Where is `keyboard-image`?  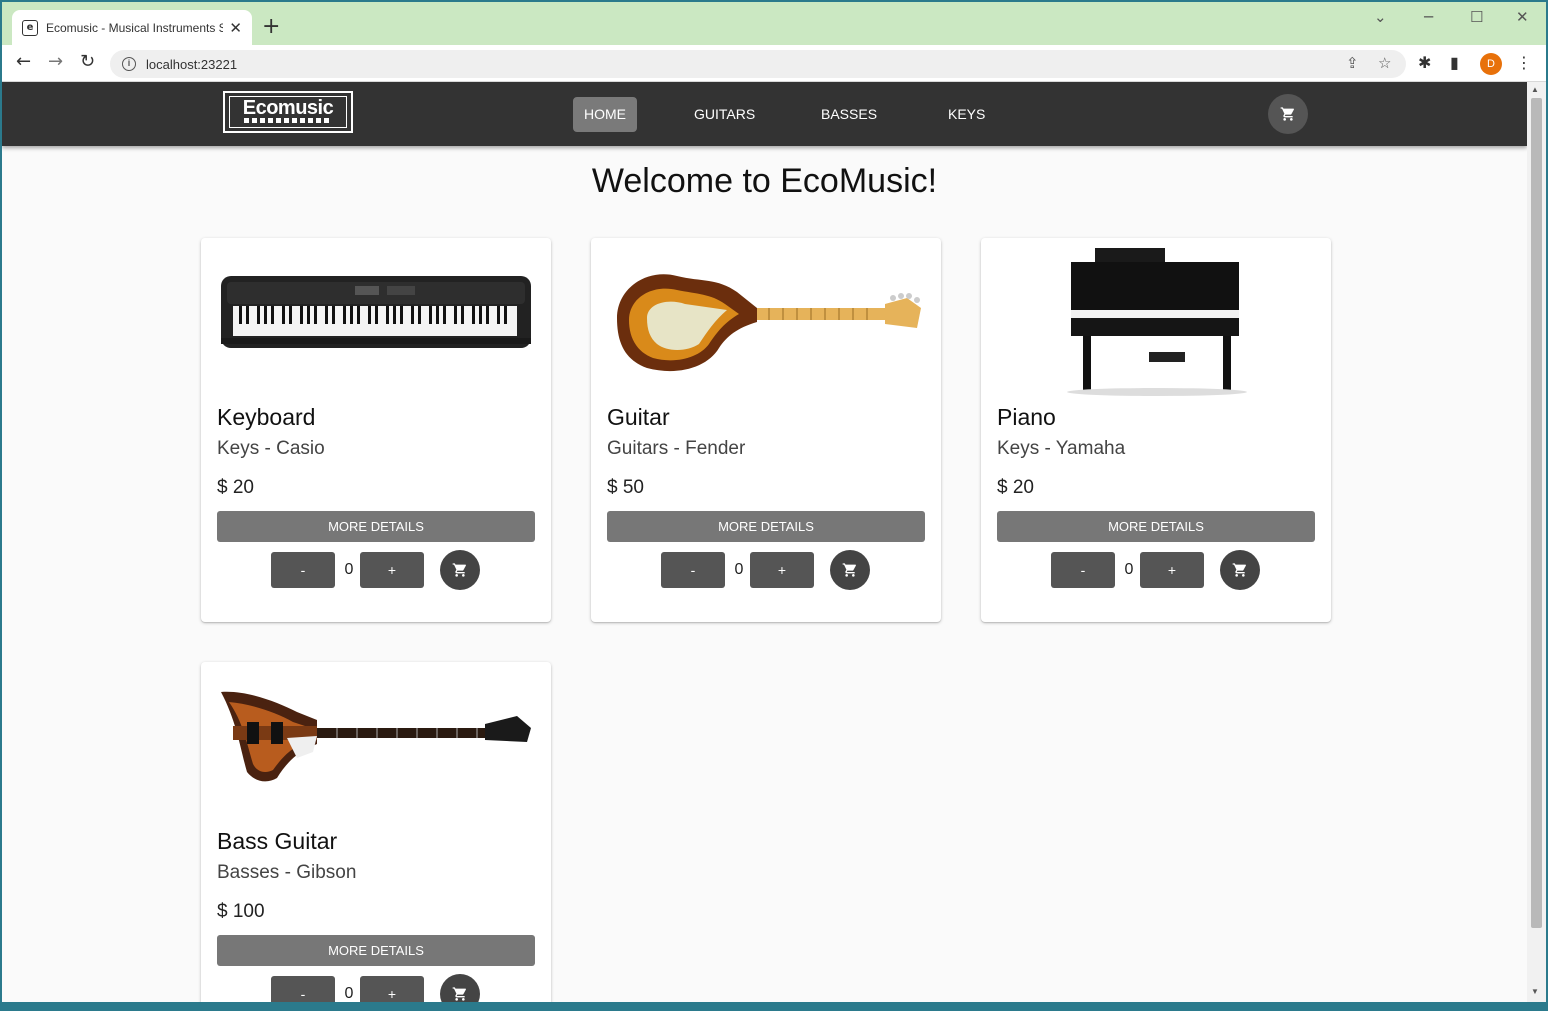
keyboard-image is located at coordinates (376, 312).